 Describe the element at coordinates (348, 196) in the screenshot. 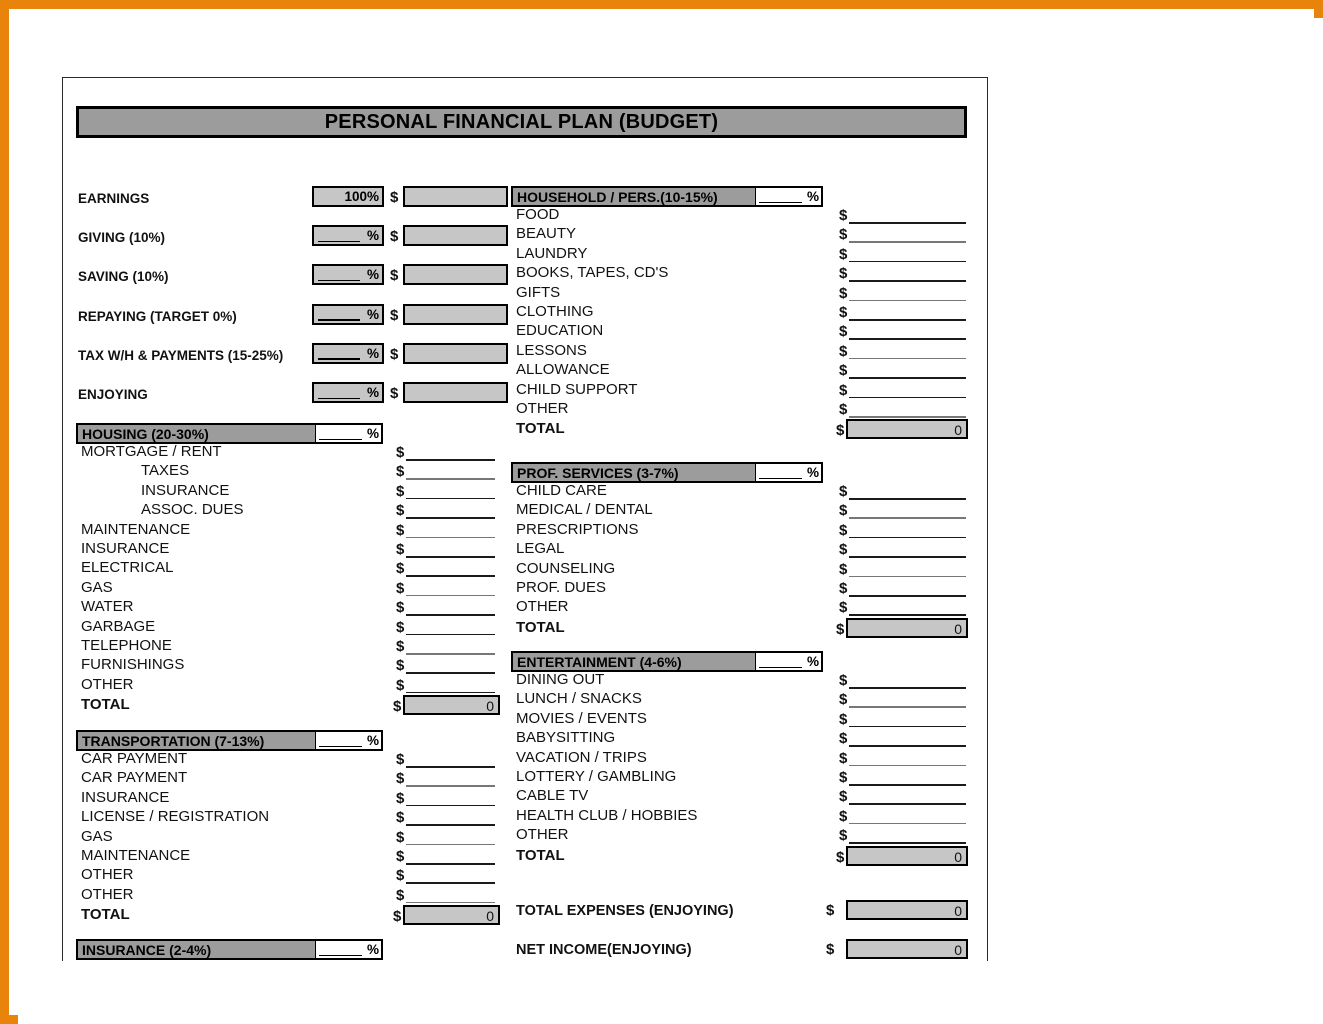

I see `earnings-percent-field: 100%` at that location.